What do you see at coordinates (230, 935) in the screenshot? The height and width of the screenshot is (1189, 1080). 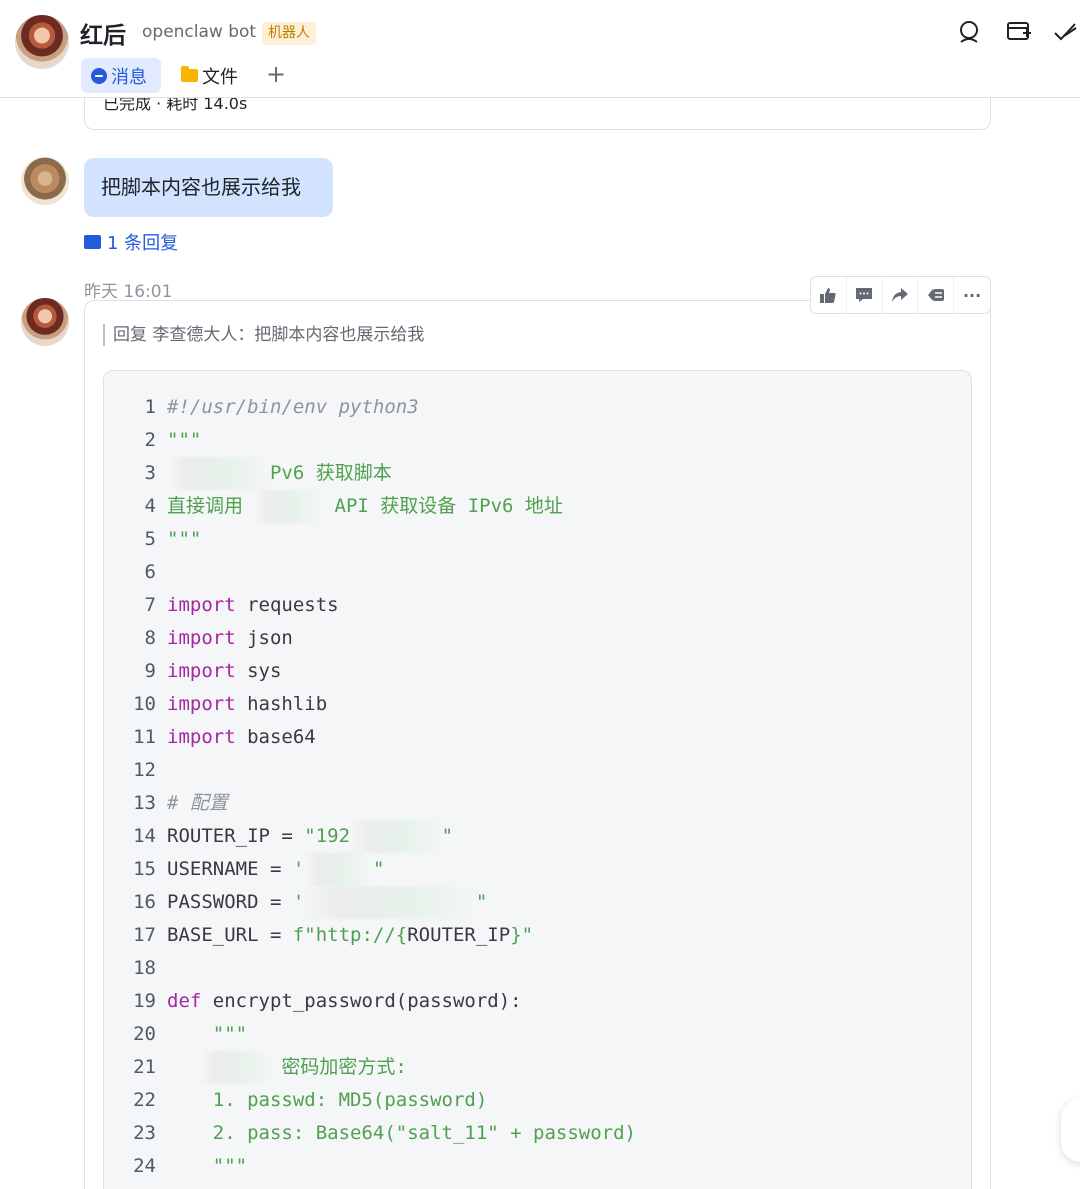 I see `code-token: BASE_URL =` at bounding box center [230, 935].